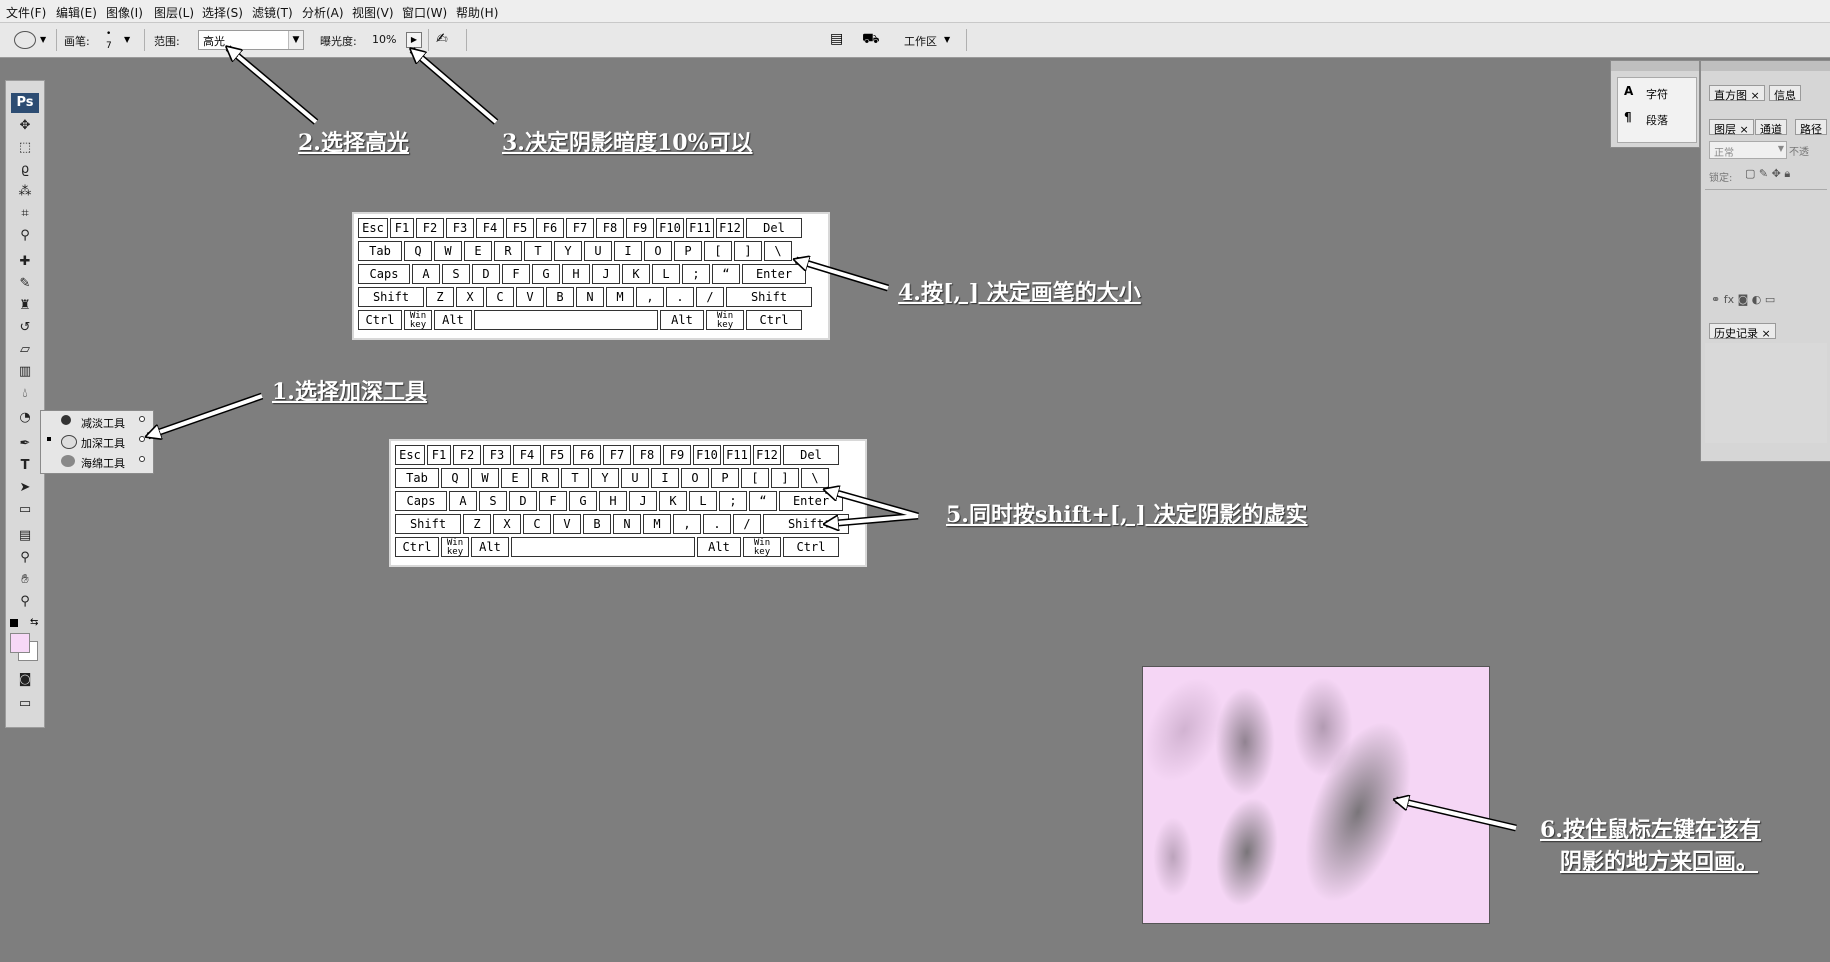 The height and width of the screenshot is (962, 1830). Describe the element at coordinates (349, 392) in the screenshot. I see `annotation-1: 1.选择加深工具` at that location.